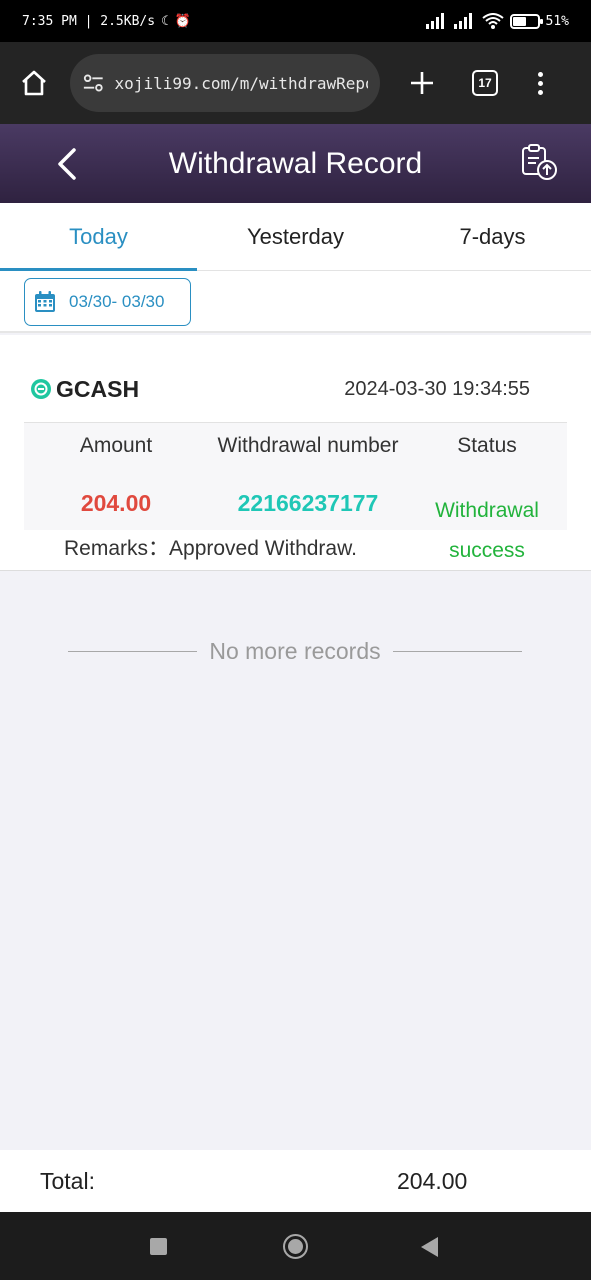 This screenshot has height=1280, width=591. I want to click on back-nav-button, so click(429, 1247).